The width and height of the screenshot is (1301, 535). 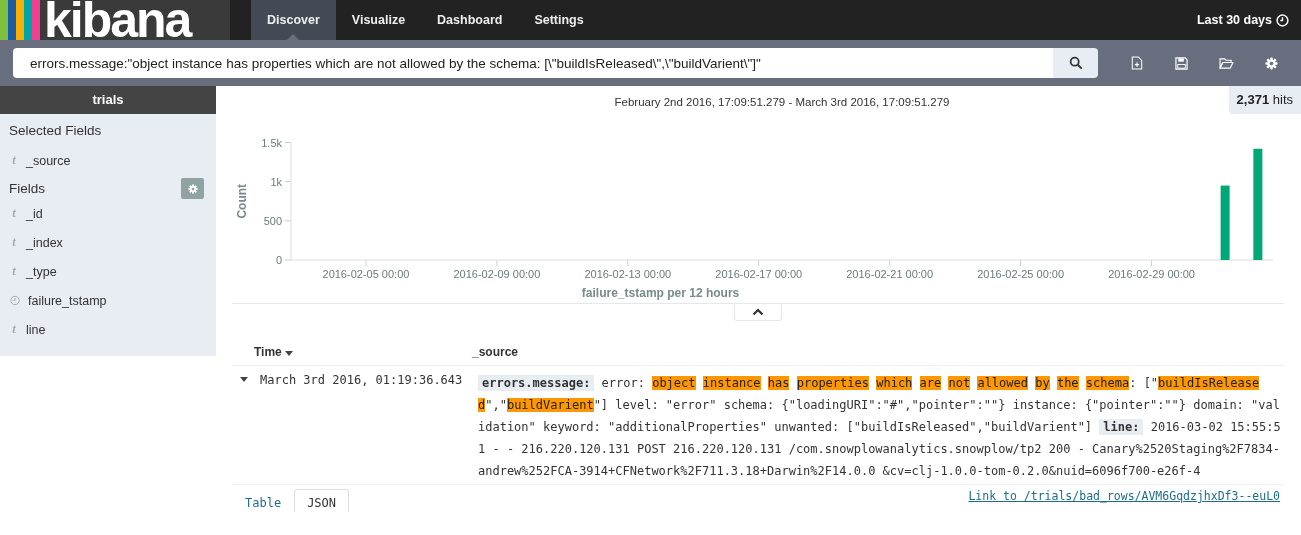 I want to click on x-tick: 2016-02-17 00:00, so click(x=759, y=269).